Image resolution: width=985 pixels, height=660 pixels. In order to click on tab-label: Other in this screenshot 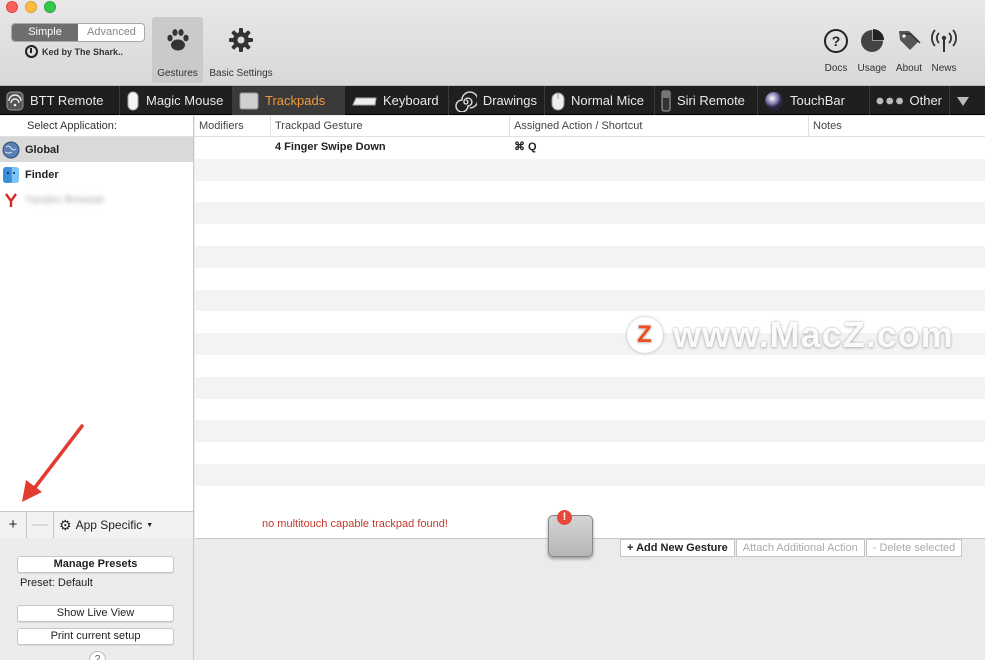, I will do `click(925, 100)`.